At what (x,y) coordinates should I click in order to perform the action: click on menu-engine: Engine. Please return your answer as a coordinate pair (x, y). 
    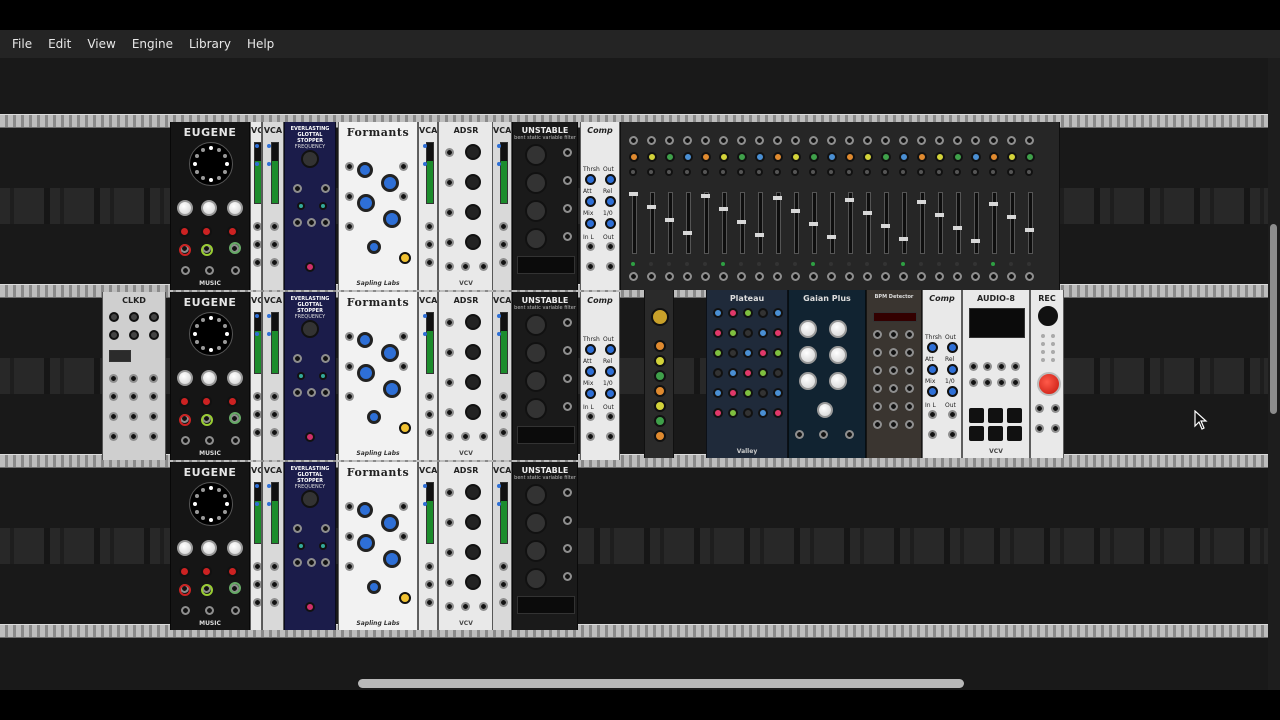
    Looking at the image, I should click on (152, 44).